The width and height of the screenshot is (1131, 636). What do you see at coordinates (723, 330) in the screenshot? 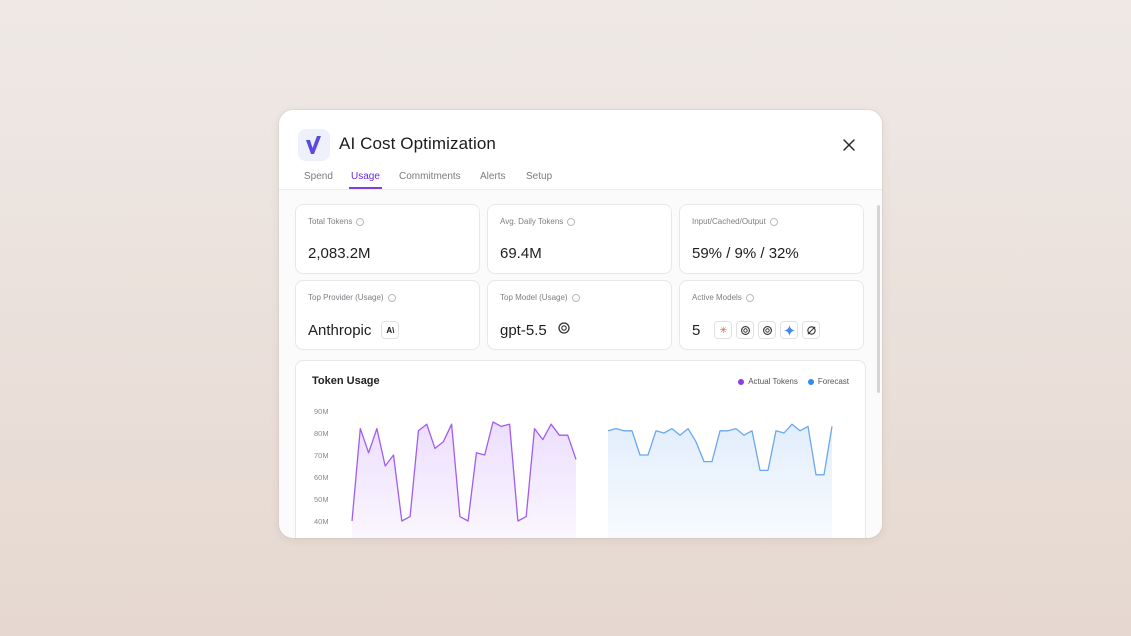
I see `claude-icon: ✳` at bounding box center [723, 330].